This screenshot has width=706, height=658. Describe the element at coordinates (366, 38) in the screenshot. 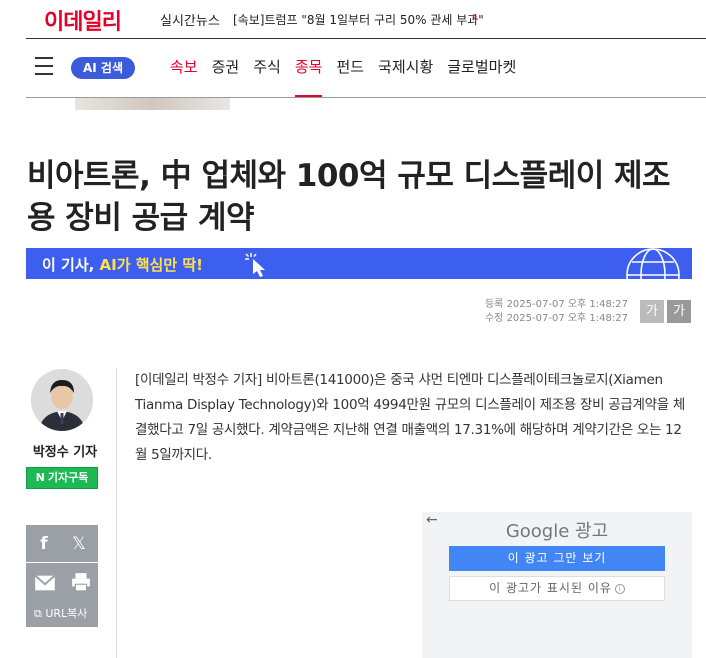

I see `header-divider` at that location.